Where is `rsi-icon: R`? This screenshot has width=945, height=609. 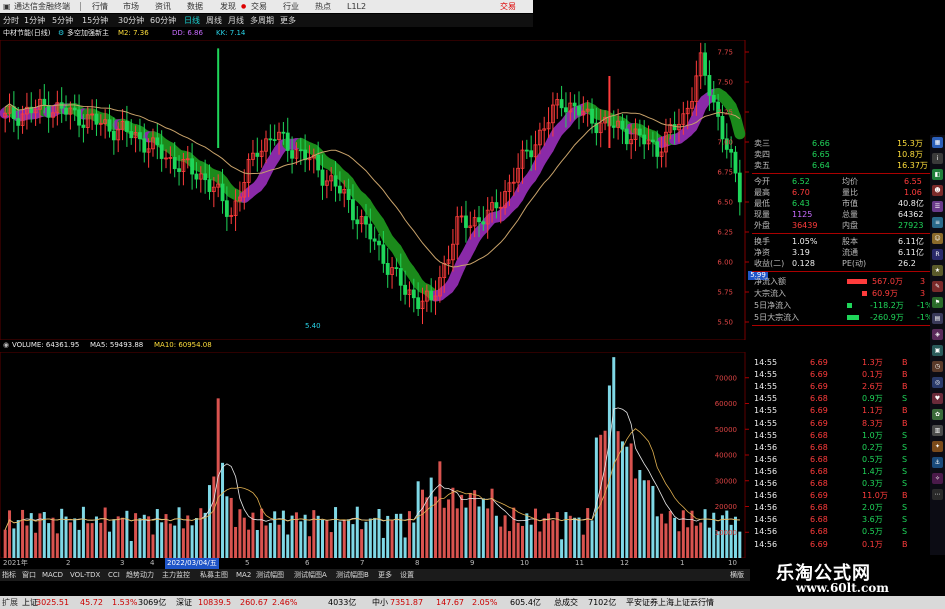
rsi-icon: R is located at coordinates (937, 254).